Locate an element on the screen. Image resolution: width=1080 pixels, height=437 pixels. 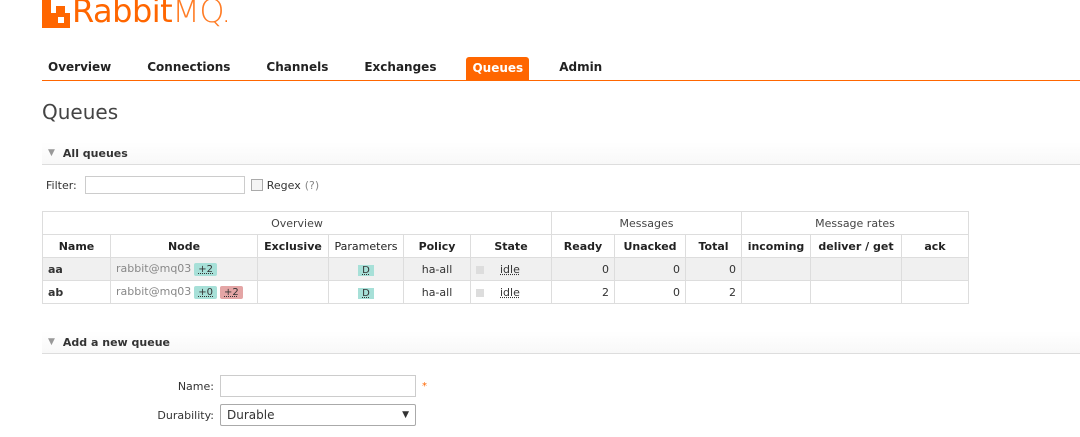
durability-select: Durable ▼ is located at coordinates (318, 415).